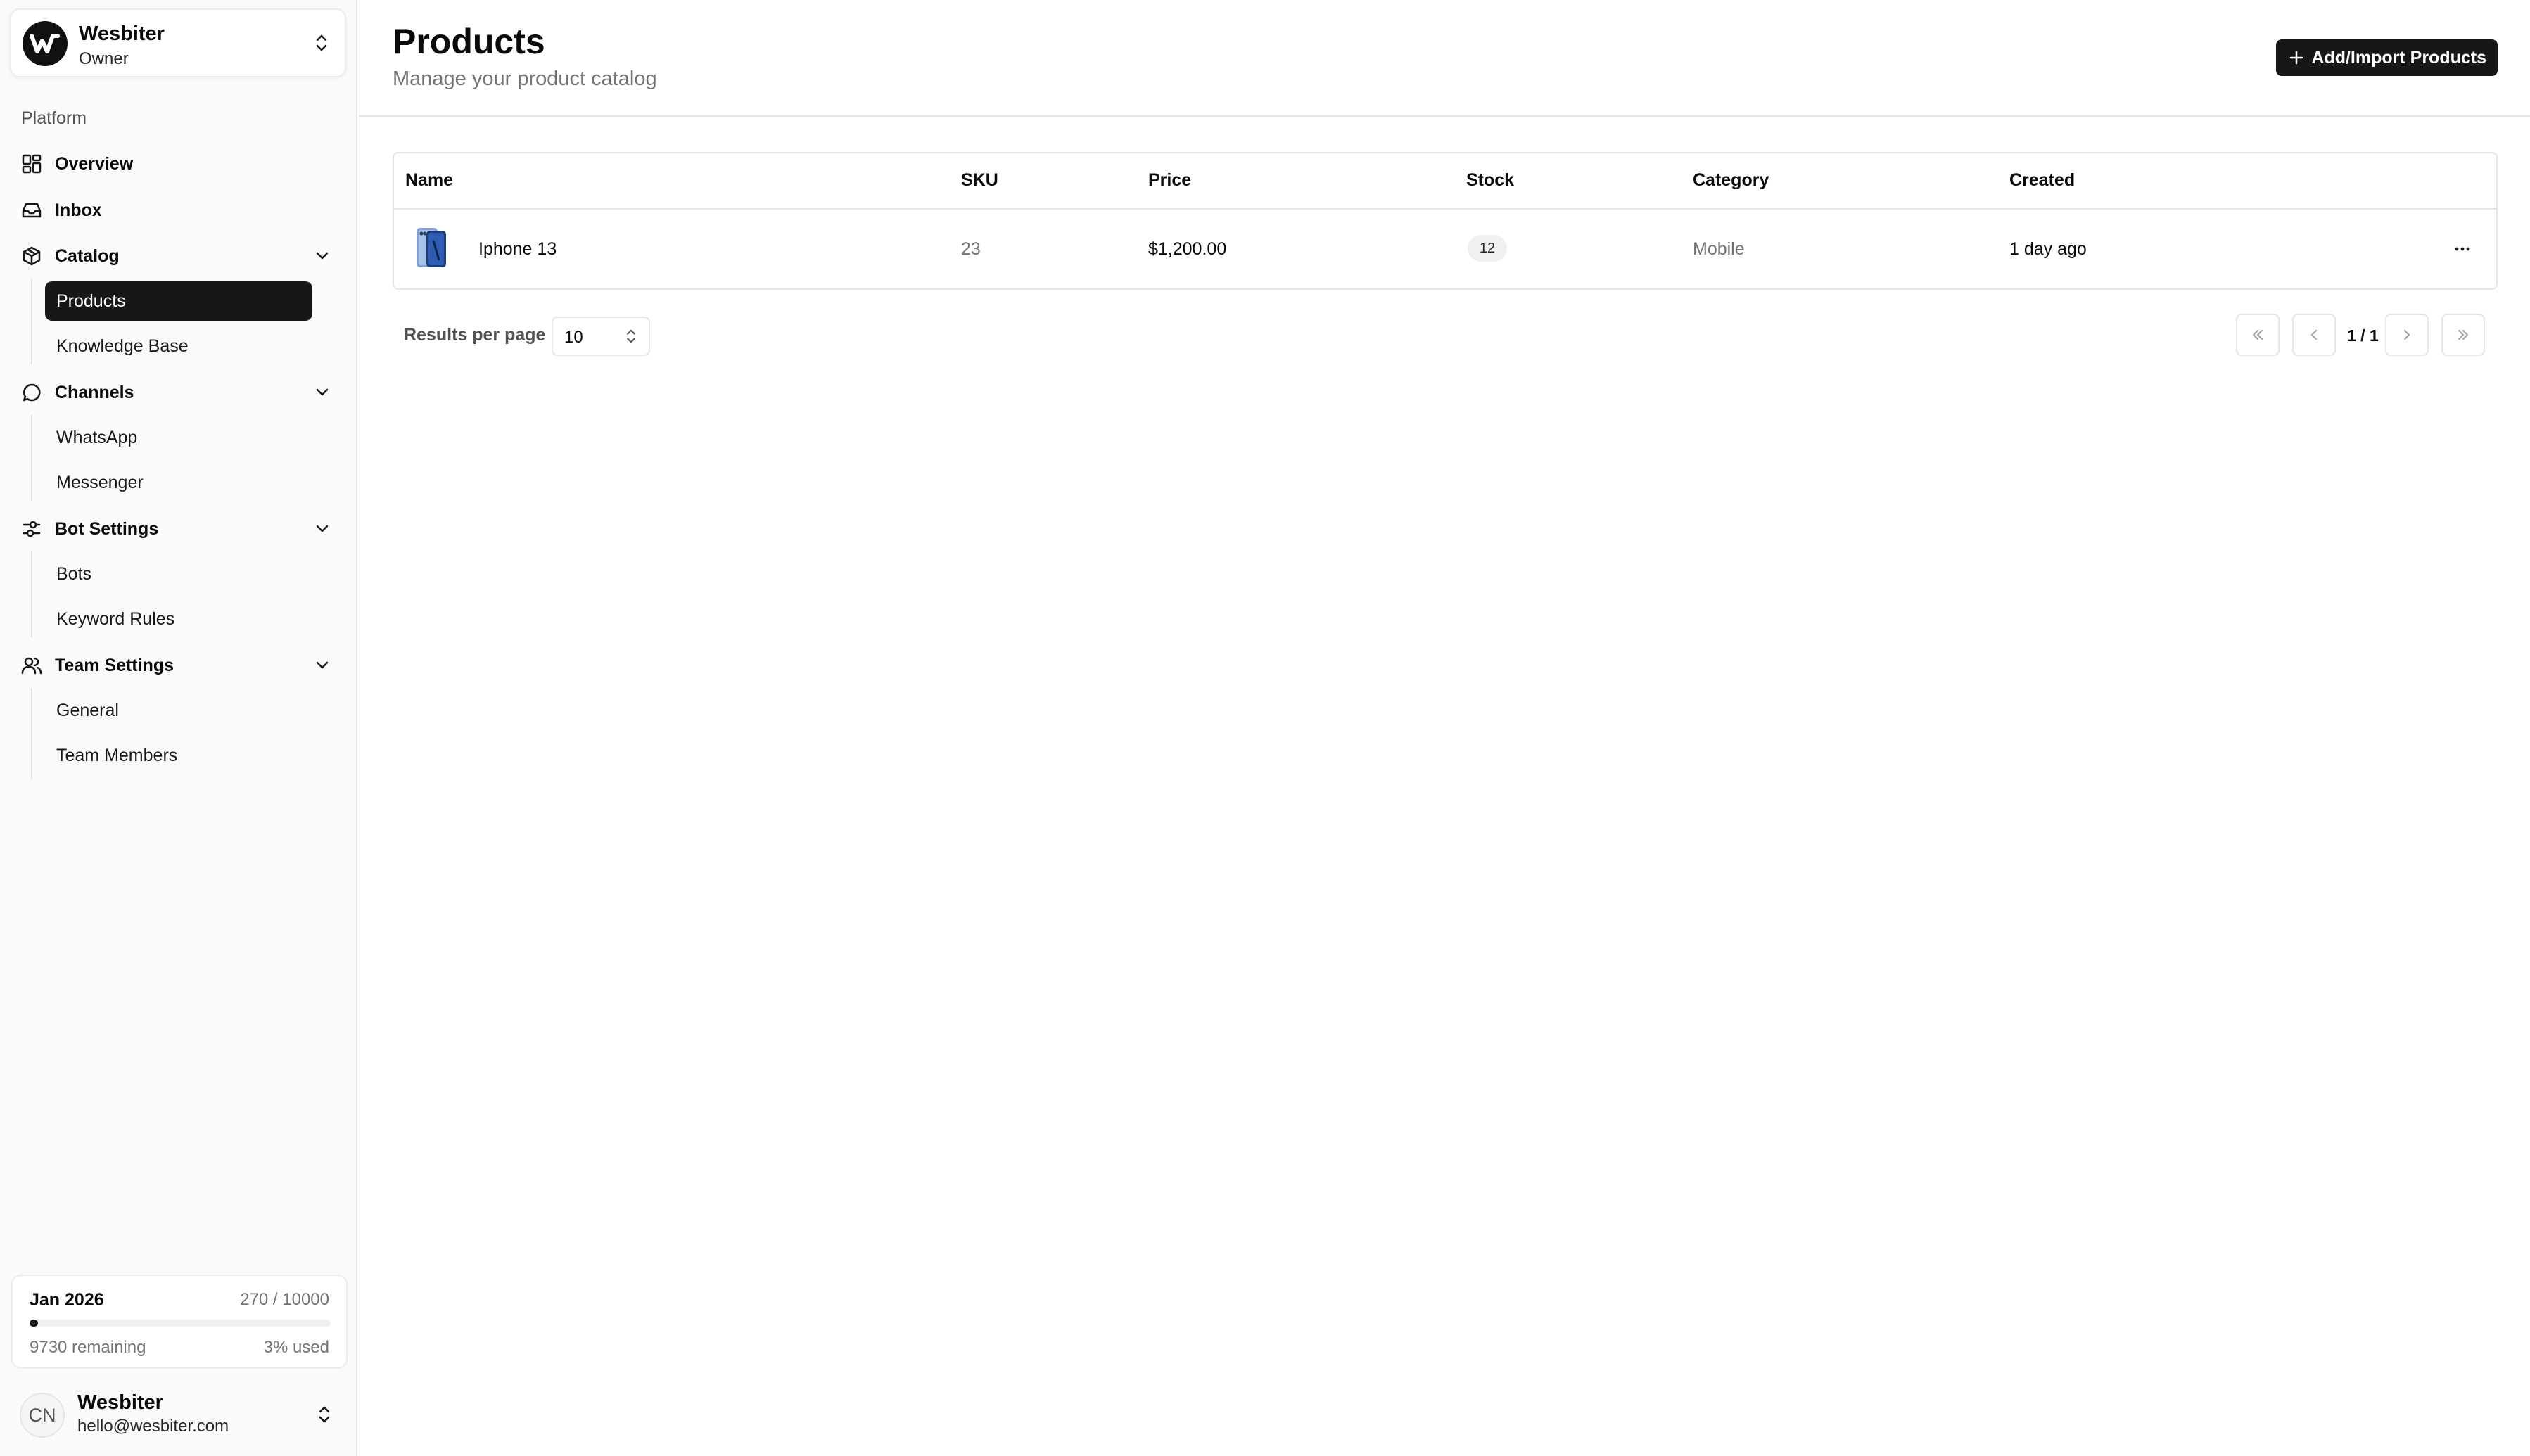 The image size is (2530, 1456). What do you see at coordinates (2363, 335) in the screenshot?
I see `page-info: 1 / 1` at bounding box center [2363, 335].